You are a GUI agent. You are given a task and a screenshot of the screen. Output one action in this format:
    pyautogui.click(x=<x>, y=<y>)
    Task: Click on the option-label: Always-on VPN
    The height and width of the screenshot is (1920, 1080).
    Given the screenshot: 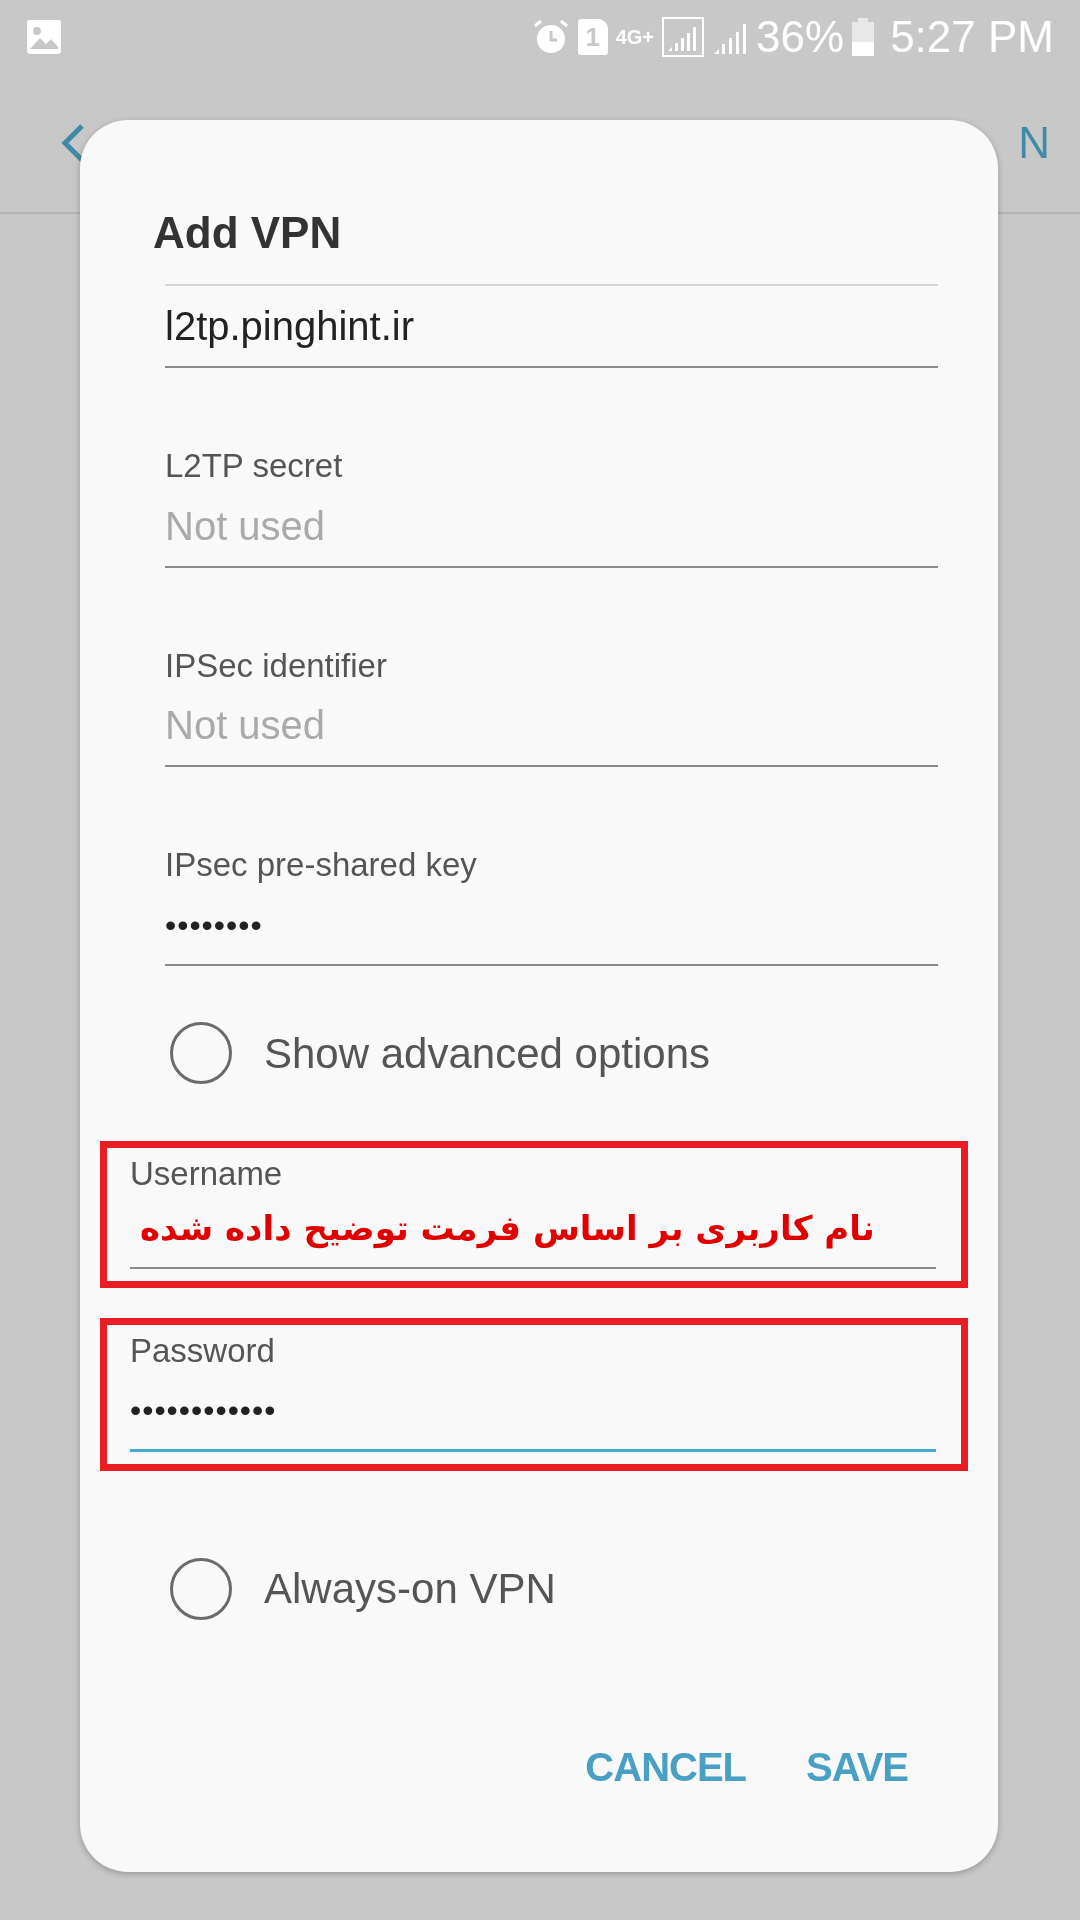 What is the action you would take?
    pyautogui.click(x=410, y=1589)
    